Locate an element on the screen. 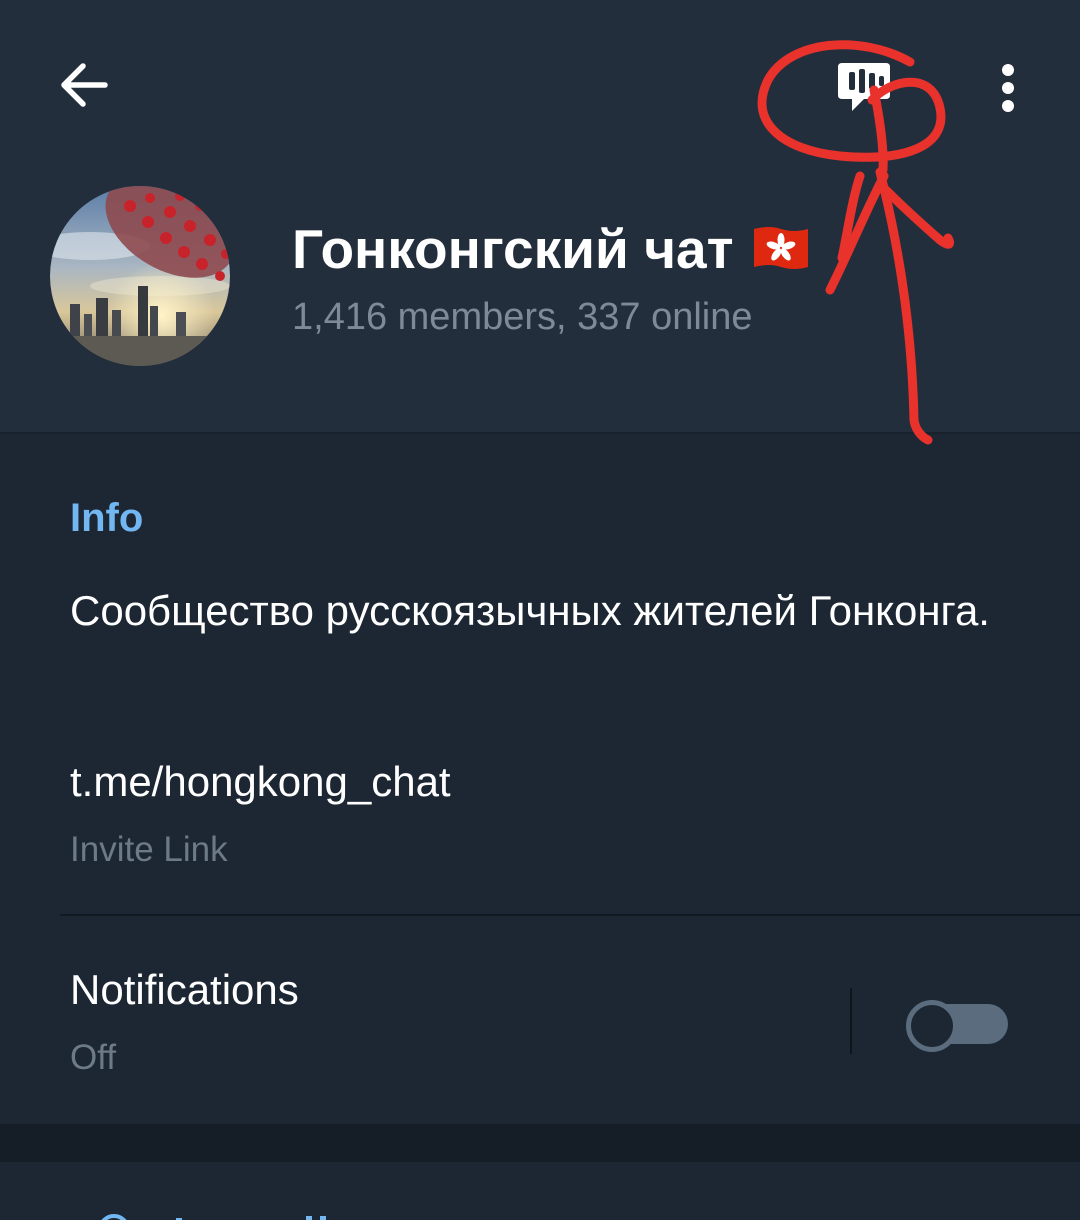 The image size is (1080, 1220). invite-link: t.me/hongkong_chat is located at coordinates (260, 782).